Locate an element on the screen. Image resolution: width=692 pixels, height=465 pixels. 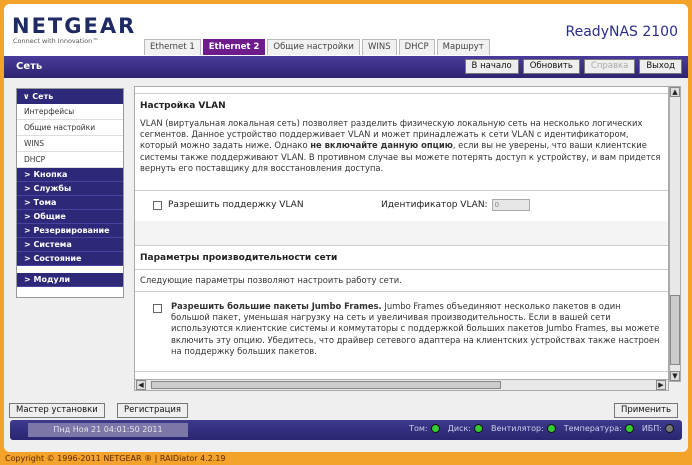
sidebar-item-label: Состояние is located at coordinates (57, 258).